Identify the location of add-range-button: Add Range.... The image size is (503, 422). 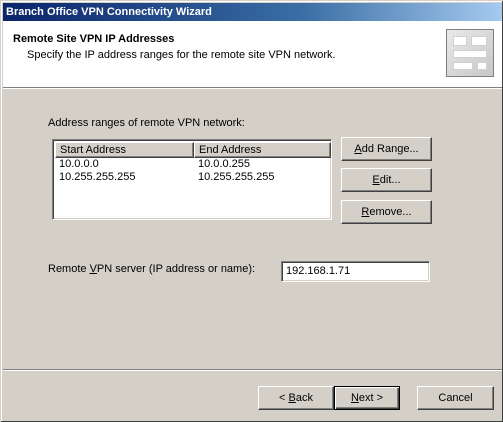
(386, 149).